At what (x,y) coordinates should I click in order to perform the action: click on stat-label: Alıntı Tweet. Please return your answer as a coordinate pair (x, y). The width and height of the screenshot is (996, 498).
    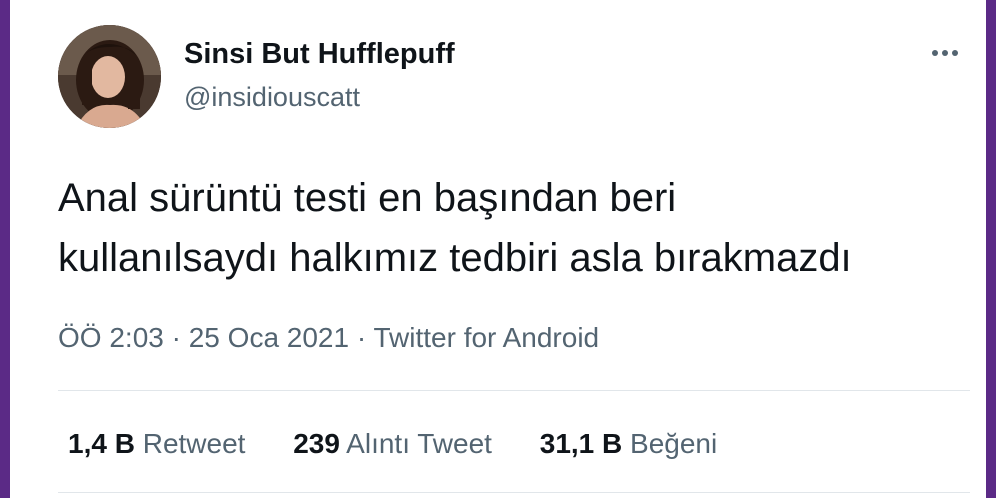
    Looking at the image, I should click on (419, 443).